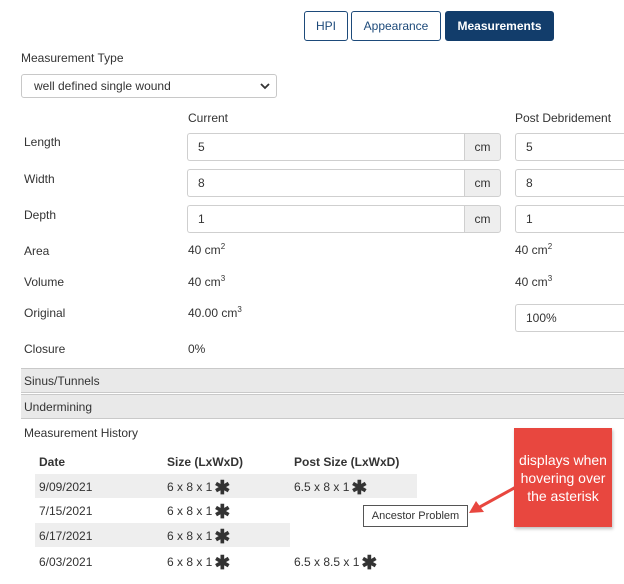 The image size is (624, 584). Describe the element at coordinates (102, 86) in the screenshot. I see `measurement-type-value: well defined single wound` at that location.